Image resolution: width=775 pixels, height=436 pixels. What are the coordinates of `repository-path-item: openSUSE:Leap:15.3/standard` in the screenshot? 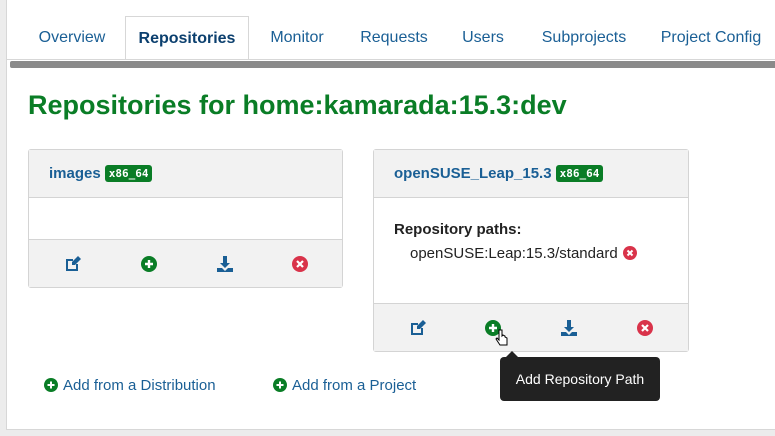 It's located at (524, 255).